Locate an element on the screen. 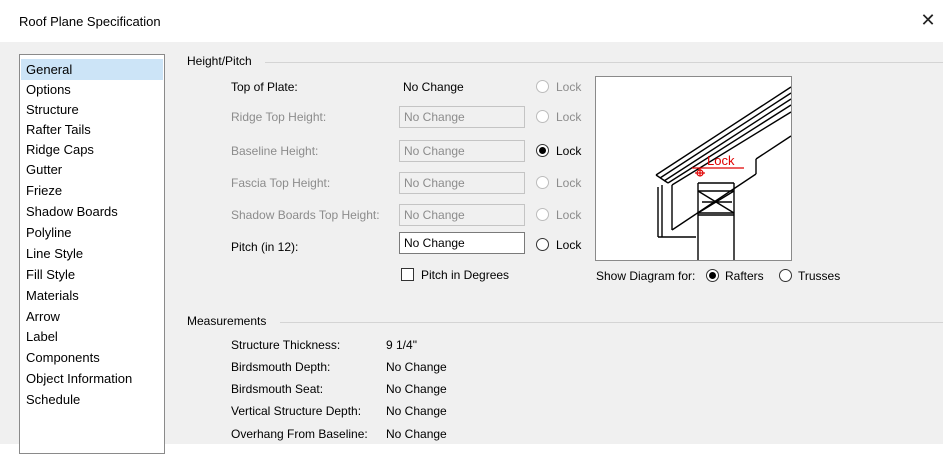 This screenshot has width=943, height=454. pitch-label: Pitch (in 12): is located at coordinates (265, 247).